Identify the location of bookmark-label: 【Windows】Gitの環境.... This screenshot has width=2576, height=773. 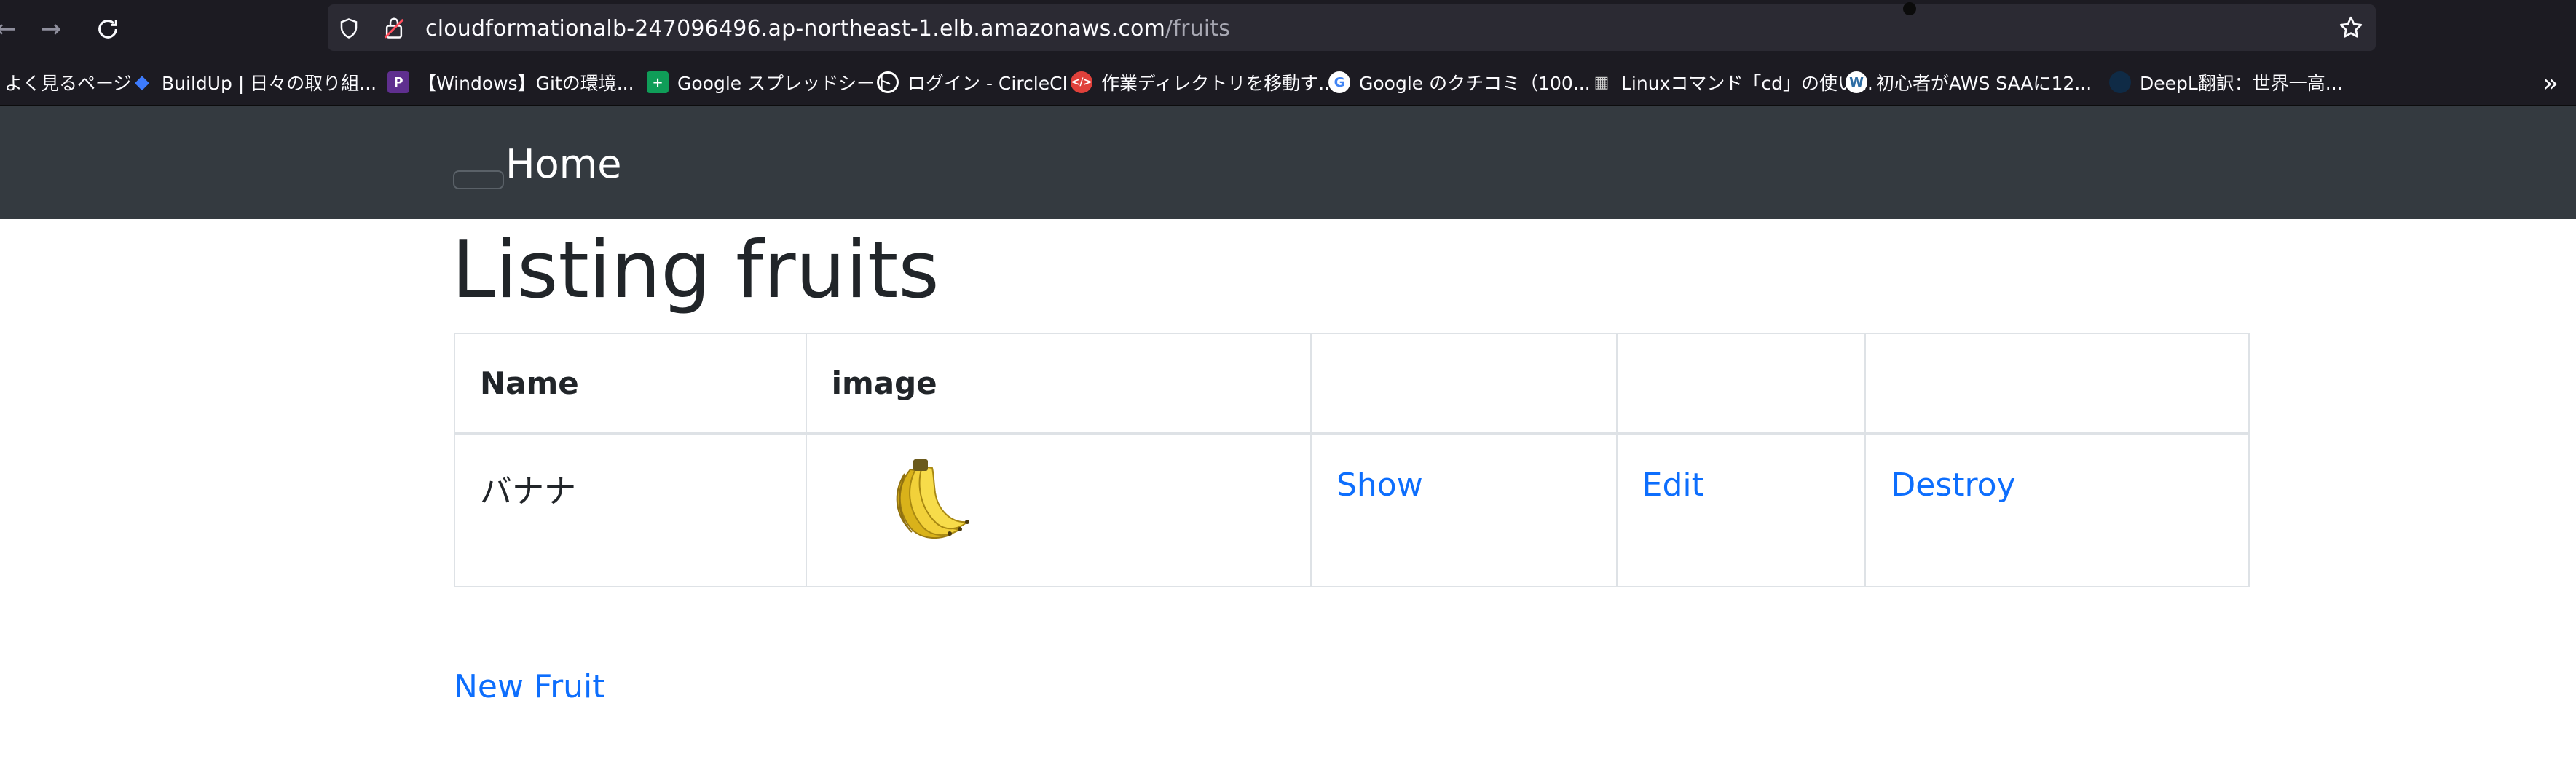
(526, 84).